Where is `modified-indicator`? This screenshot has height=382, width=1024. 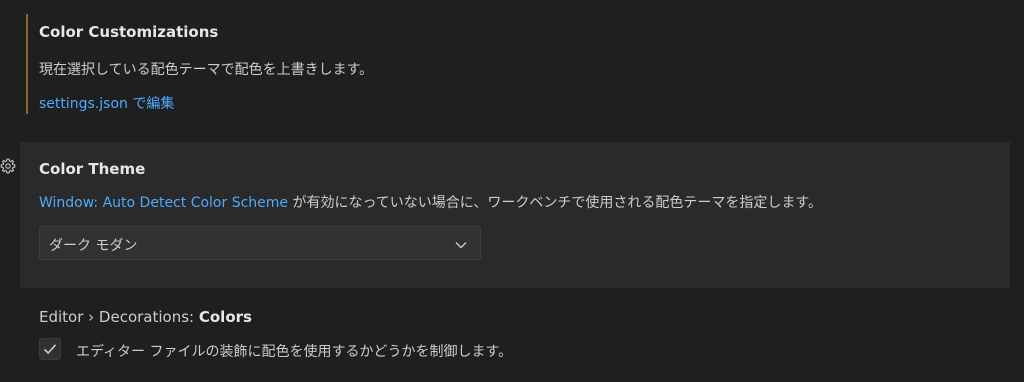 modified-indicator is located at coordinates (27, 64).